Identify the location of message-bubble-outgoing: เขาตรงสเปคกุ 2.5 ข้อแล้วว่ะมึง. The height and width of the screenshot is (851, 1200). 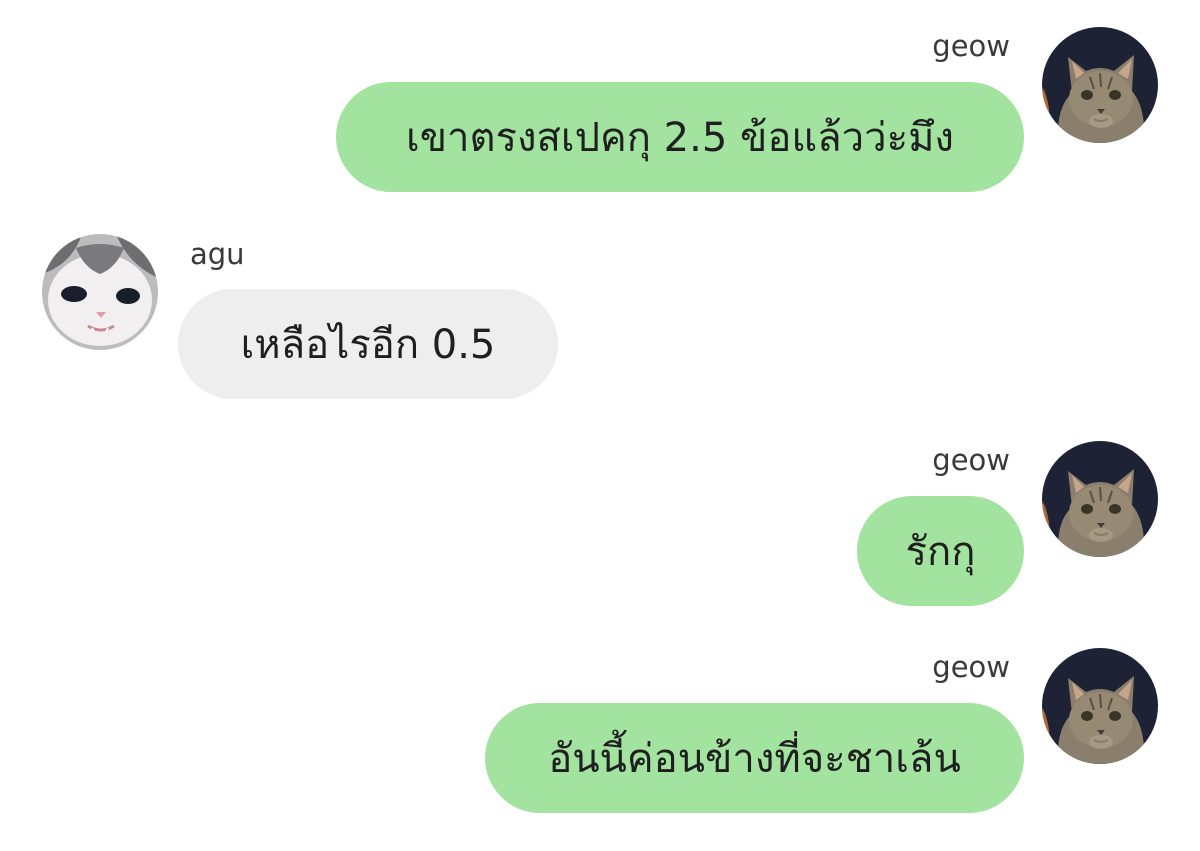
(680, 137).